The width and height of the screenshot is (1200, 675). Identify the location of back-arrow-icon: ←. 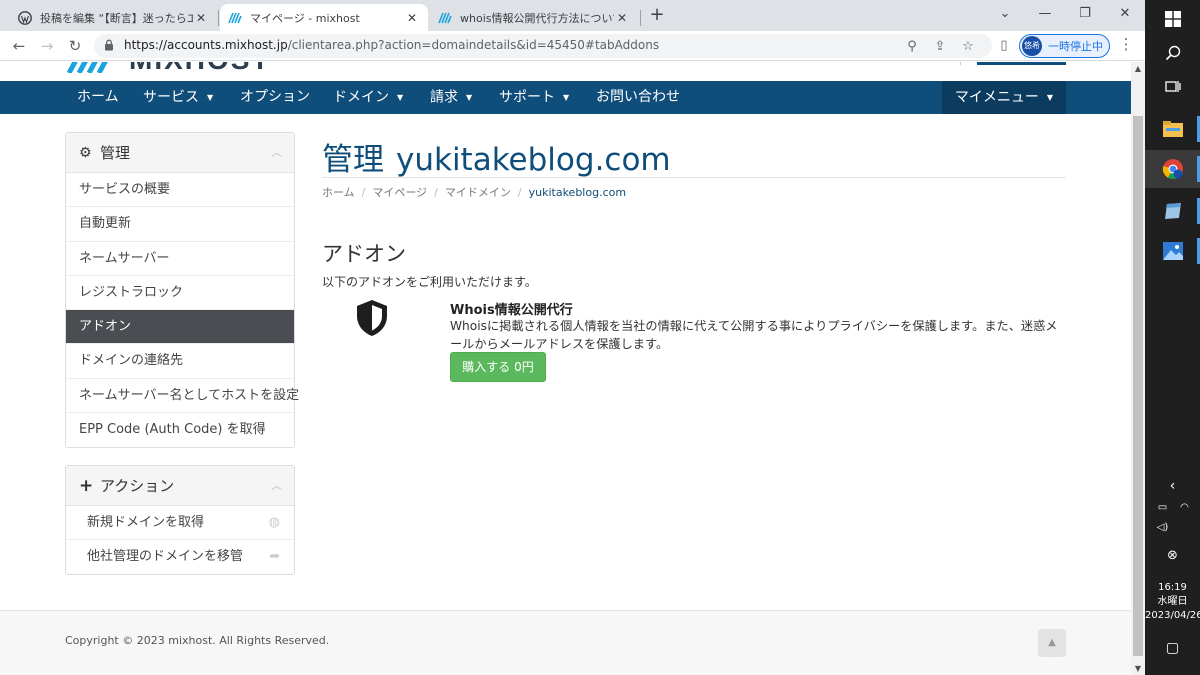
(19, 46).